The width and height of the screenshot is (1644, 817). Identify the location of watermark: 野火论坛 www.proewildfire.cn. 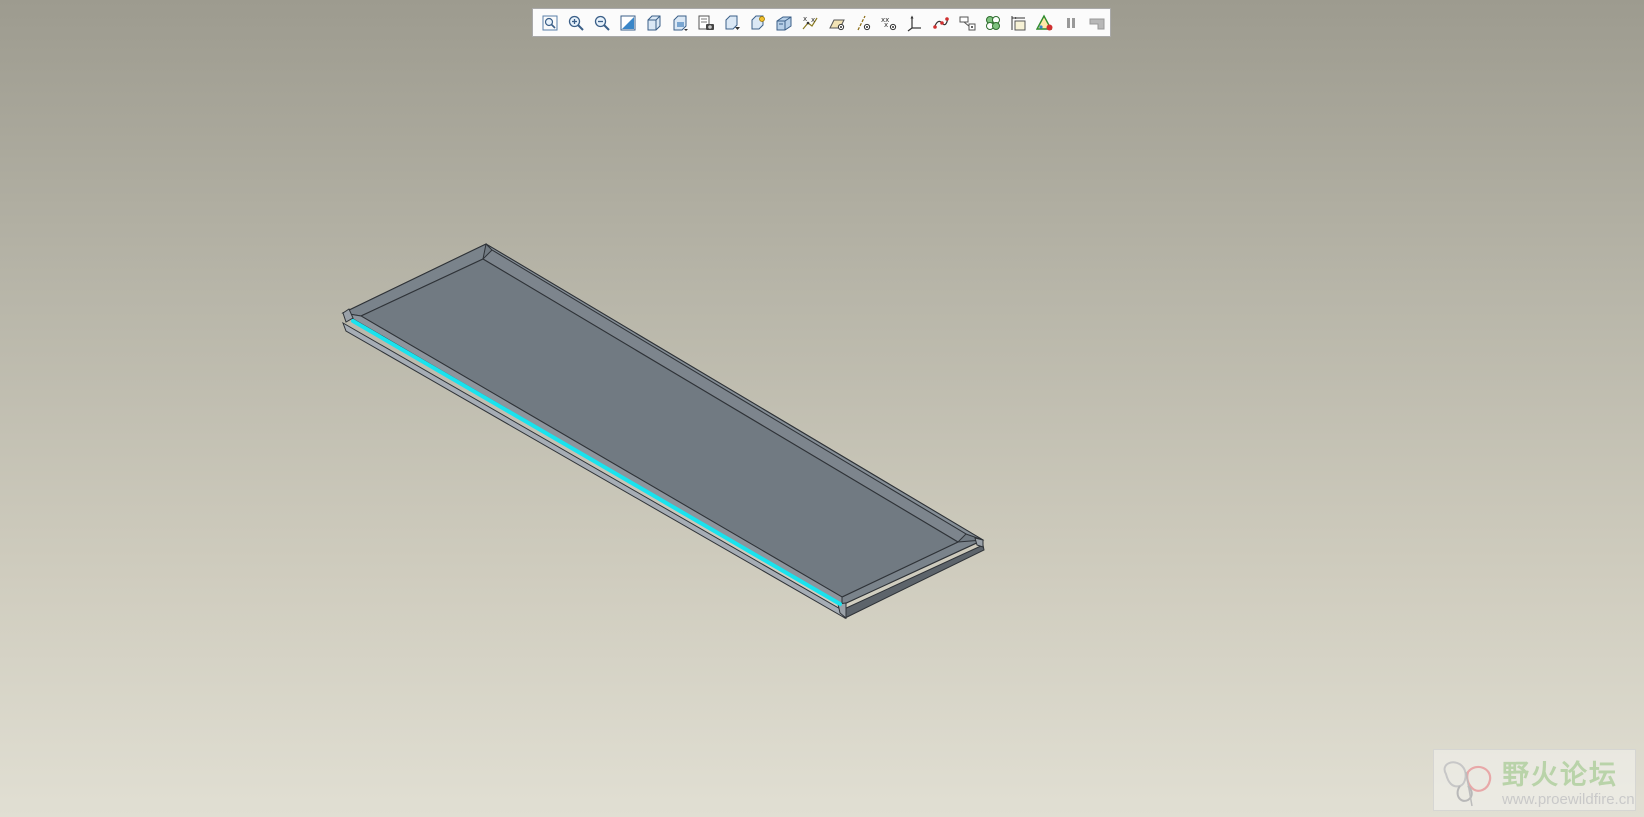
(1534, 780).